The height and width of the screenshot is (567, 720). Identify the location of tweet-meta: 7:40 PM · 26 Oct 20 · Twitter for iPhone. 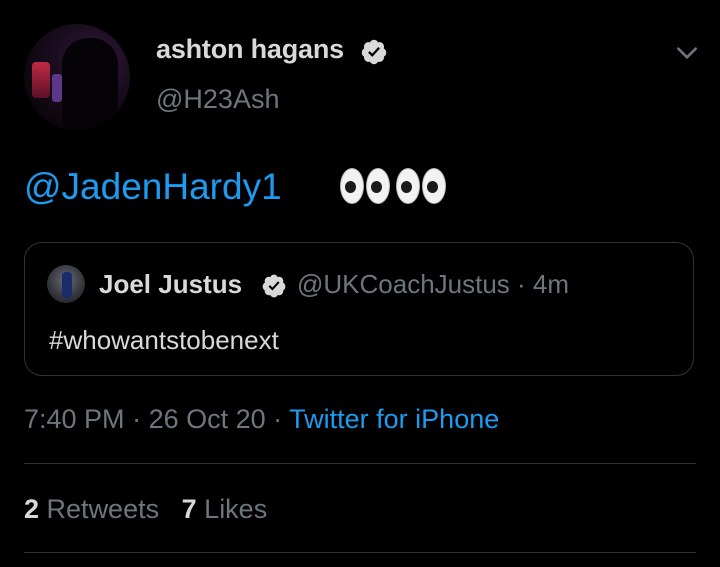
(261, 419).